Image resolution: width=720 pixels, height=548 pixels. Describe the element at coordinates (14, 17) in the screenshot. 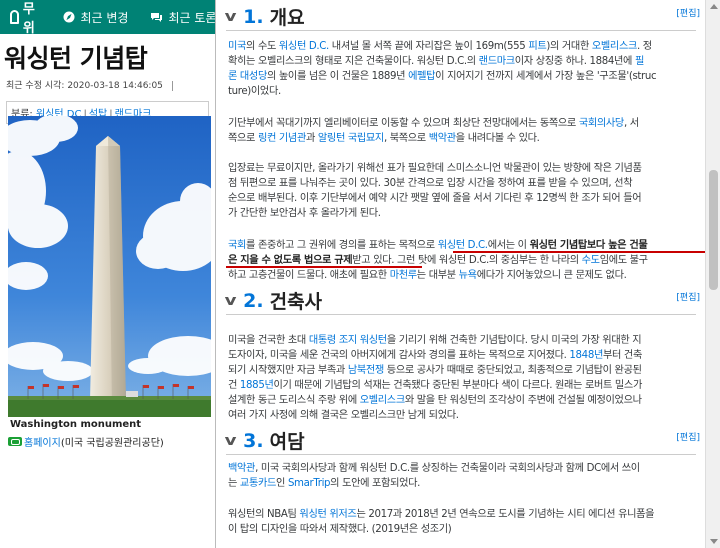

I see `logo-mark-icon` at that location.